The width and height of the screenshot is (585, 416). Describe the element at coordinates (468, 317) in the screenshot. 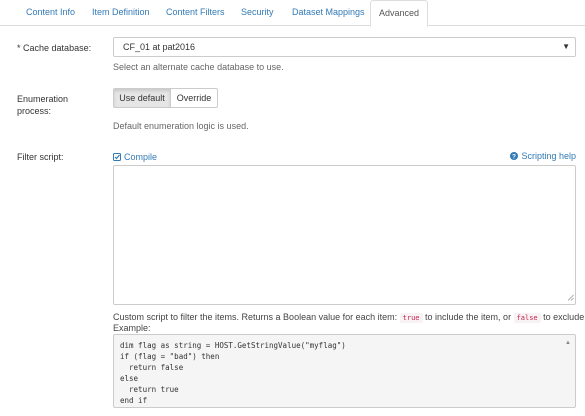

I see `filter-help-middle: to include the item, or` at that location.